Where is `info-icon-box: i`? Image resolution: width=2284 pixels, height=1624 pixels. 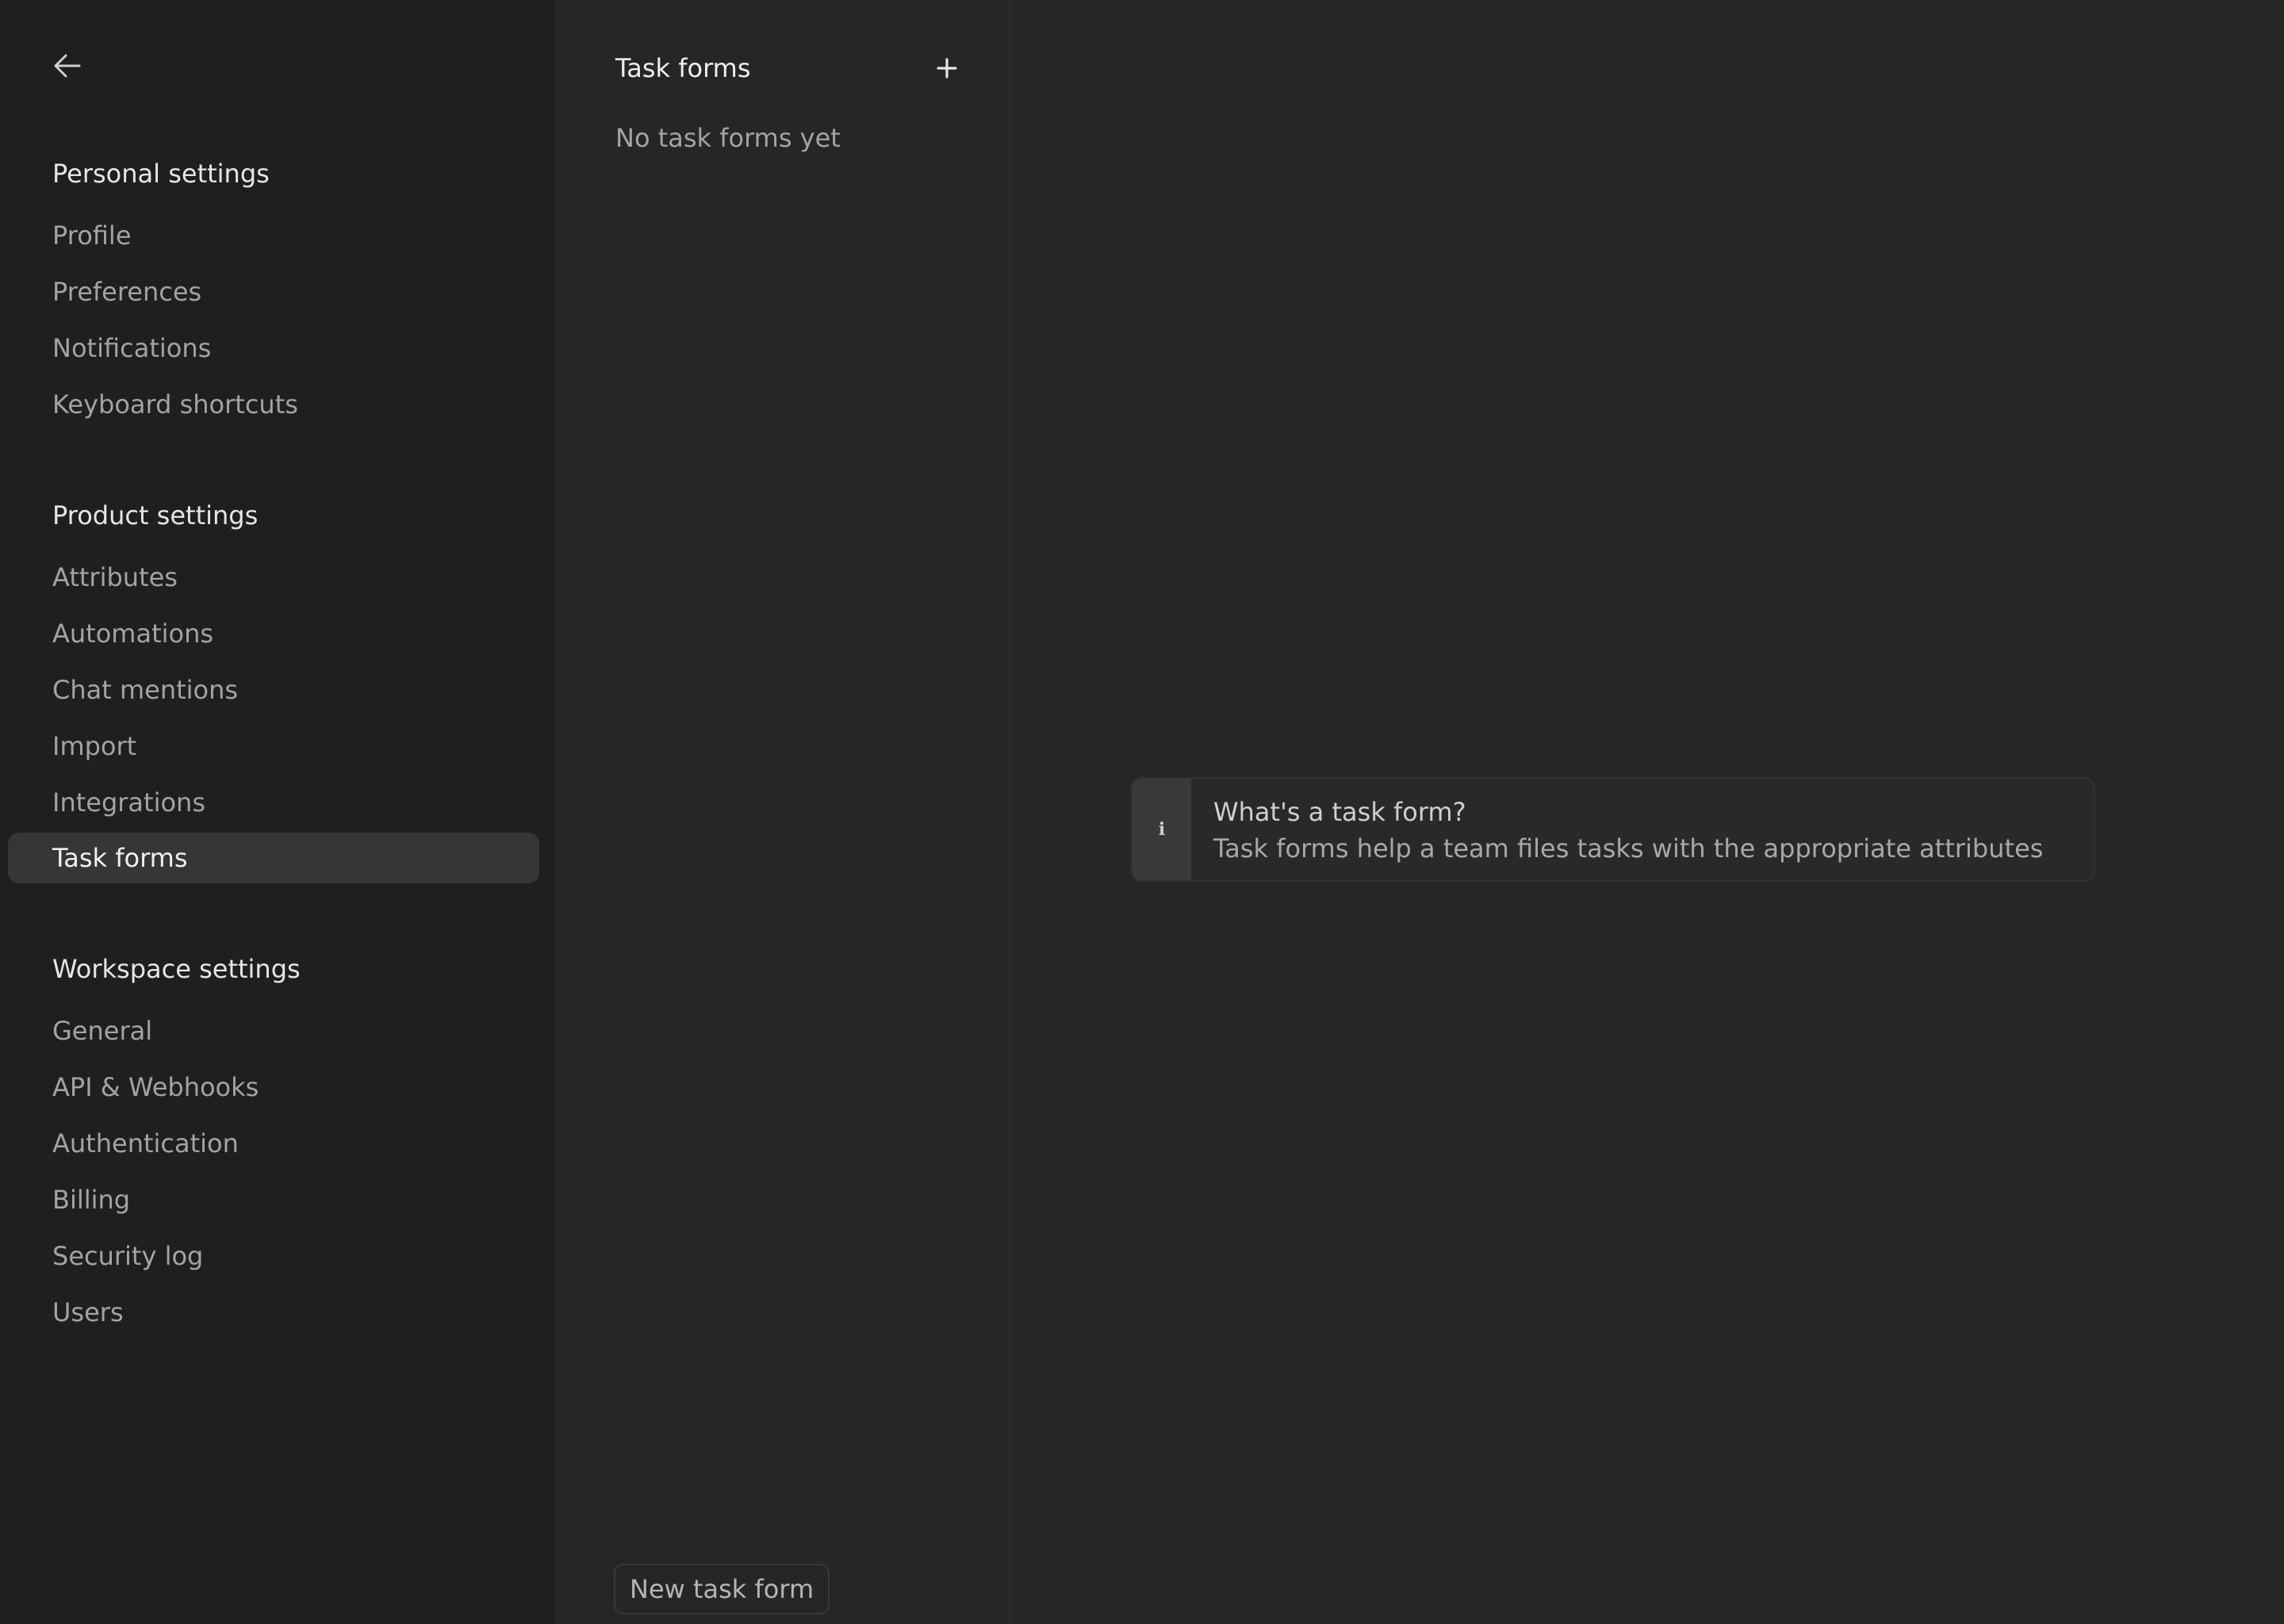
info-icon-box: i is located at coordinates (1161, 829).